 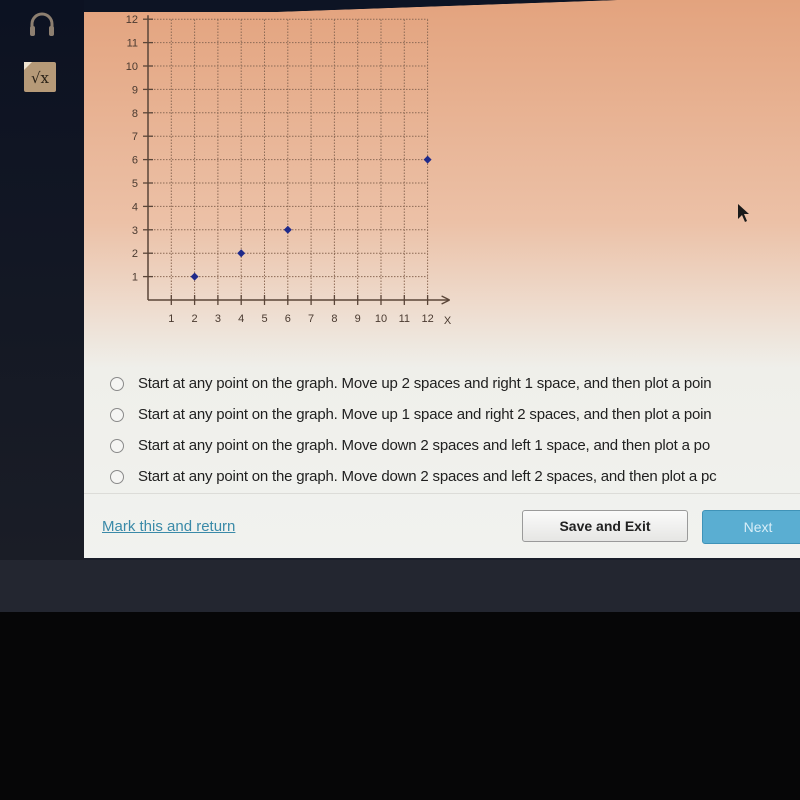 What do you see at coordinates (427, 319) in the screenshot?
I see `x-tick-label: 12` at bounding box center [427, 319].